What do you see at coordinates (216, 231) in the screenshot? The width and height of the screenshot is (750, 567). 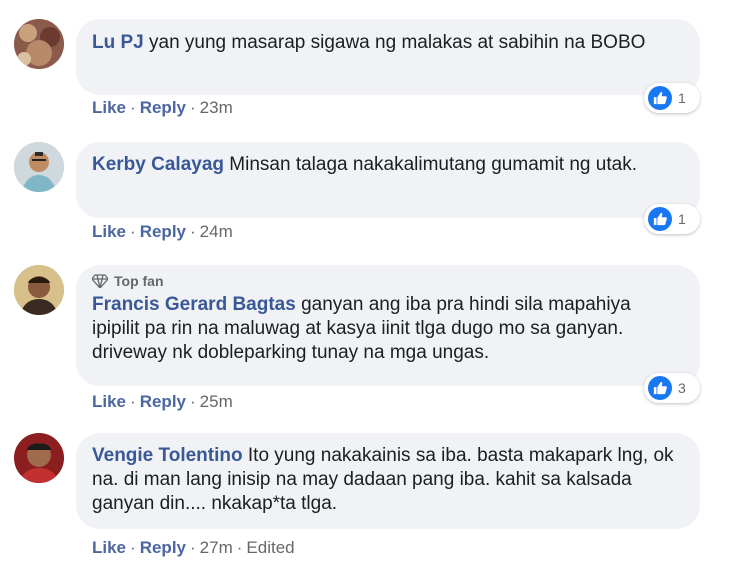 I see `timestamp: 24m` at bounding box center [216, 231].